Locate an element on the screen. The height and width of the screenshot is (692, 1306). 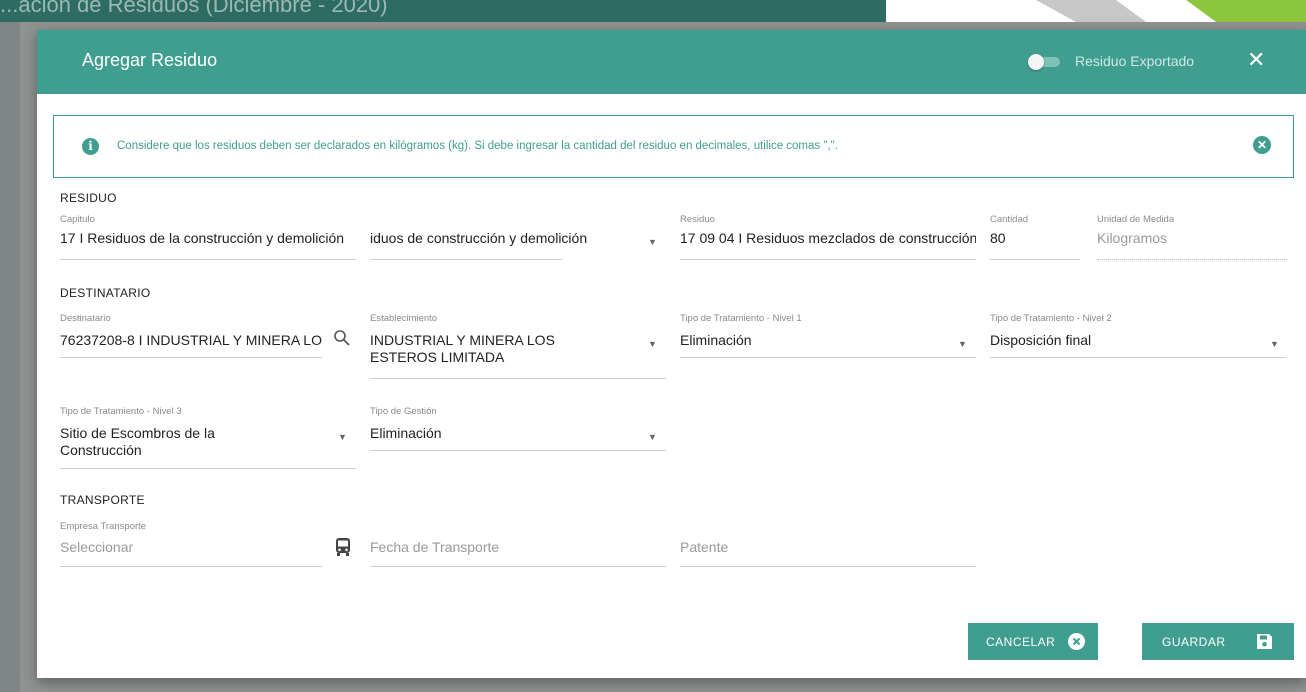
empresa-transporte-underline is located at coordinates (191, 566).